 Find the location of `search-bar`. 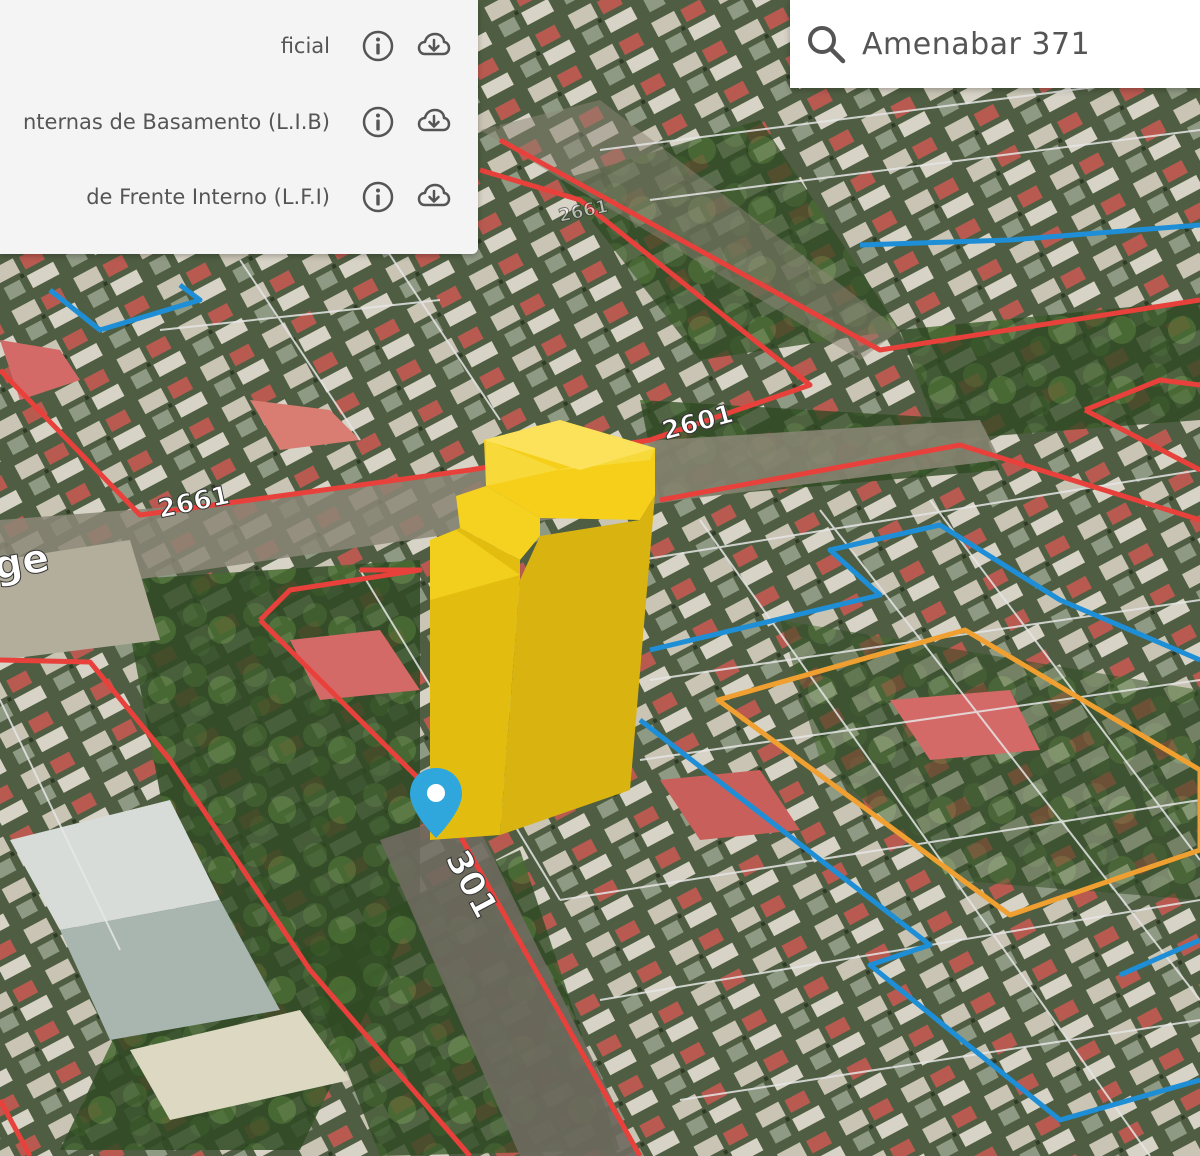

search-bar is located at coordinates (995, 44).